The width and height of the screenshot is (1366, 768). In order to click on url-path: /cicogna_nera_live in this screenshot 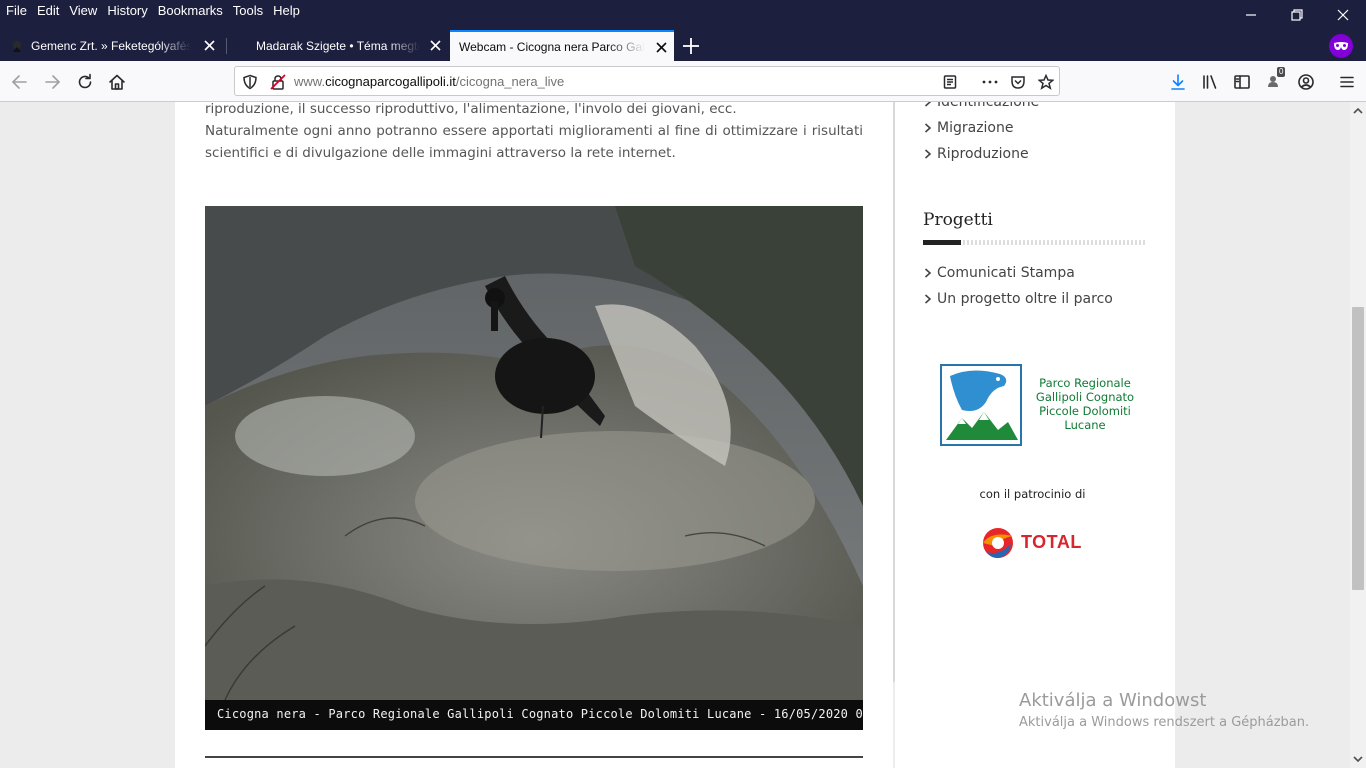, I will do `click(510, 81)`.